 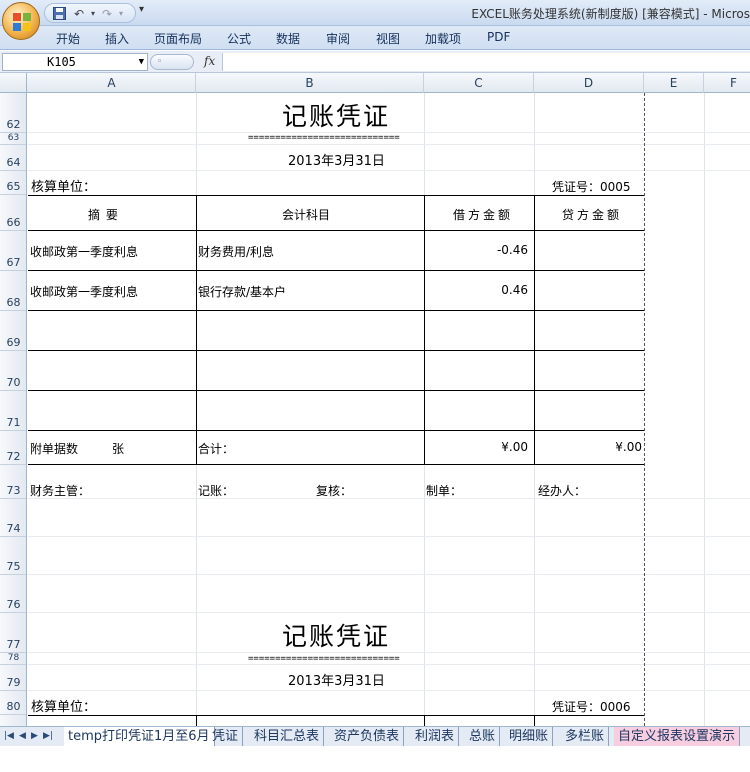 What do you see at coordinates (336, 636) in the screenshot?
I see `voucher-title: 记账凭证` at bounding box center [336, 636].